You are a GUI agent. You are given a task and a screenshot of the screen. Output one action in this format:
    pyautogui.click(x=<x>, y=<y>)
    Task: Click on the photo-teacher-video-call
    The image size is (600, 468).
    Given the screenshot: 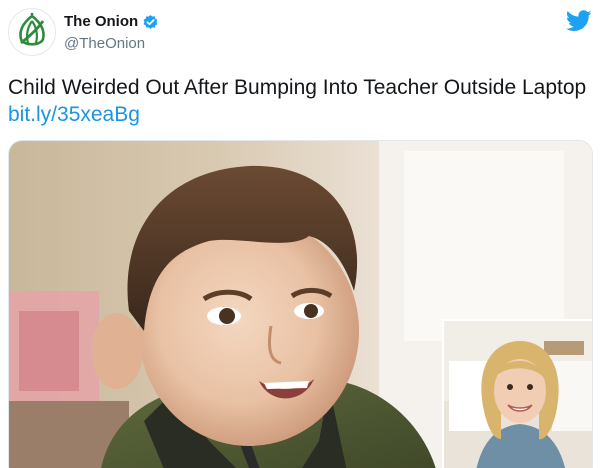 What is the action you would take?
    pyautogui.click(x=518, y=394)
    